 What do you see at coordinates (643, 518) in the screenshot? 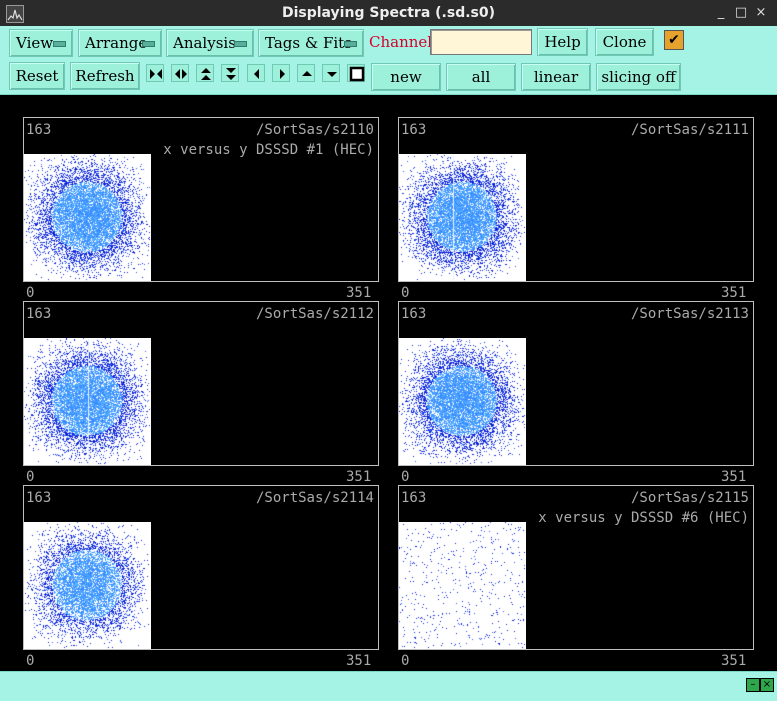
I see `spectrum-description: x versus y DSSSD #6 (HEC)` at bounding box center [643, 518].